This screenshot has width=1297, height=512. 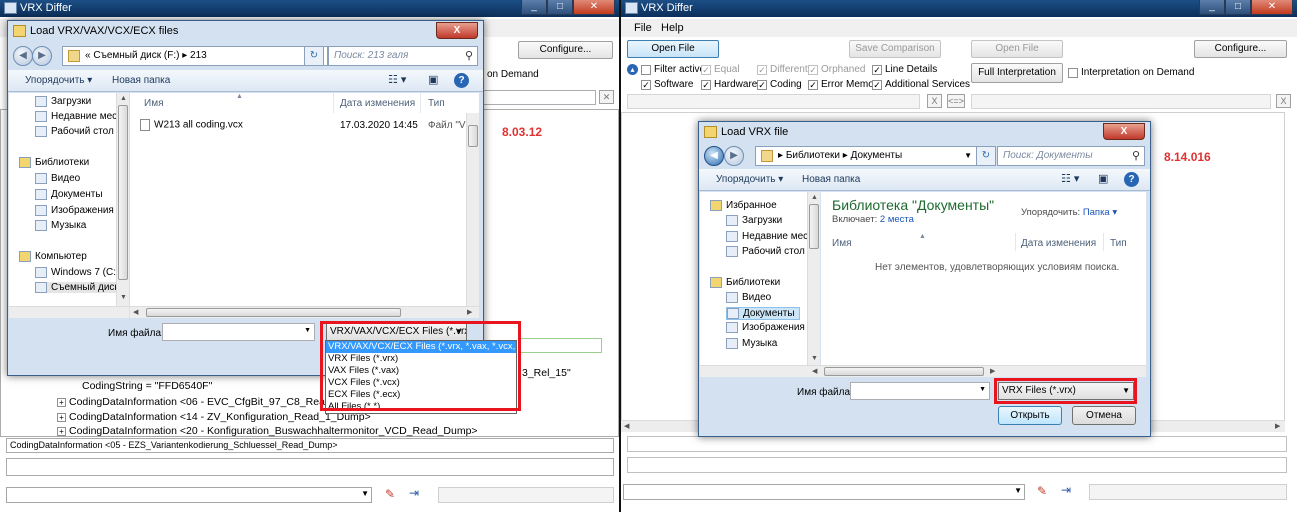 What do you see at coordinates (673, 49) in the screenshot?
I see `open-file-button-1: Open File` at bounding box center [673, 49].